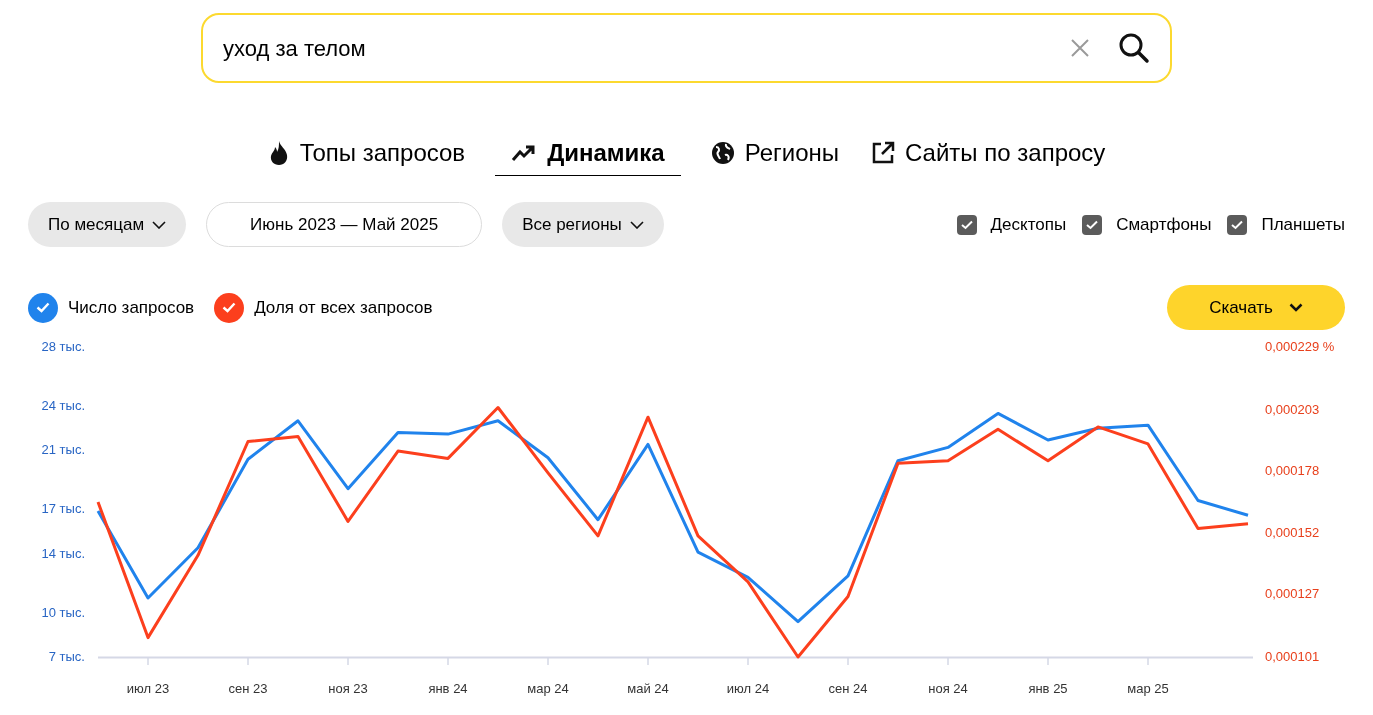  I want to click on search-input: уход за телом, so click(646, 48).